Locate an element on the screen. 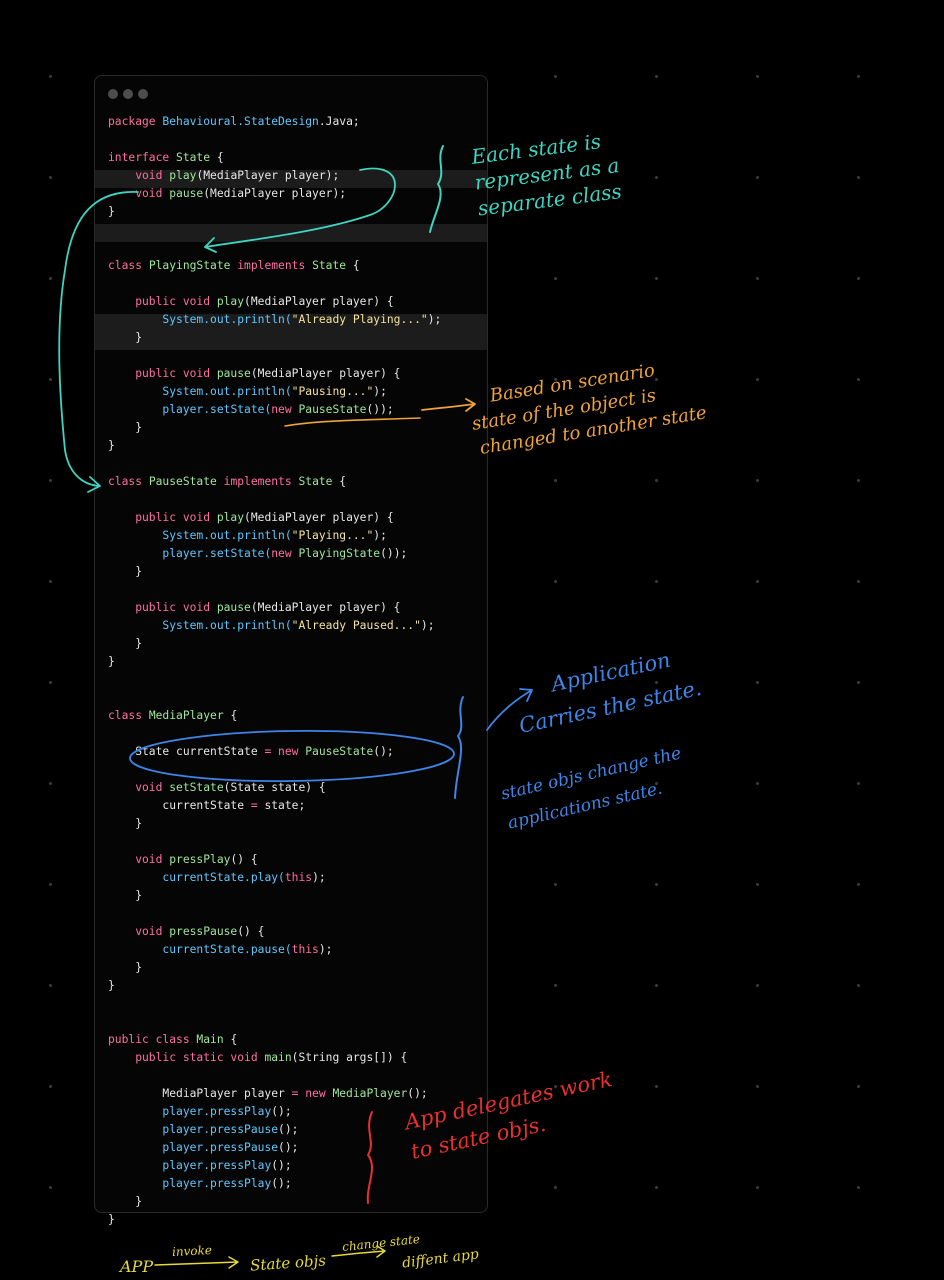 The height and width of the screenshot is (1280, 944). code-line: State currentState = new PauseState(); is located at coordinates (274, 752).